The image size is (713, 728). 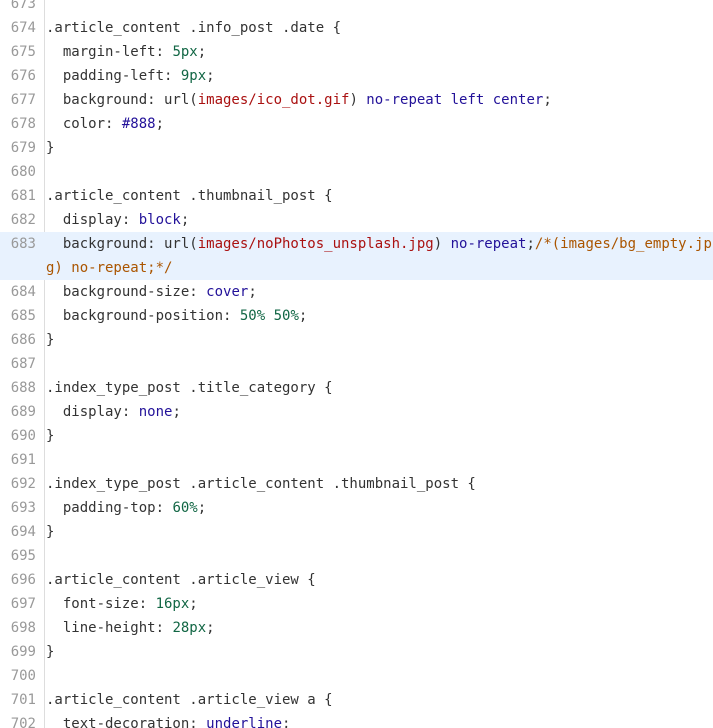 What do you see at coordinates (488, 244) in the screenshot?
I see `code-token: no-repeat` at bounding box center [488, 244].